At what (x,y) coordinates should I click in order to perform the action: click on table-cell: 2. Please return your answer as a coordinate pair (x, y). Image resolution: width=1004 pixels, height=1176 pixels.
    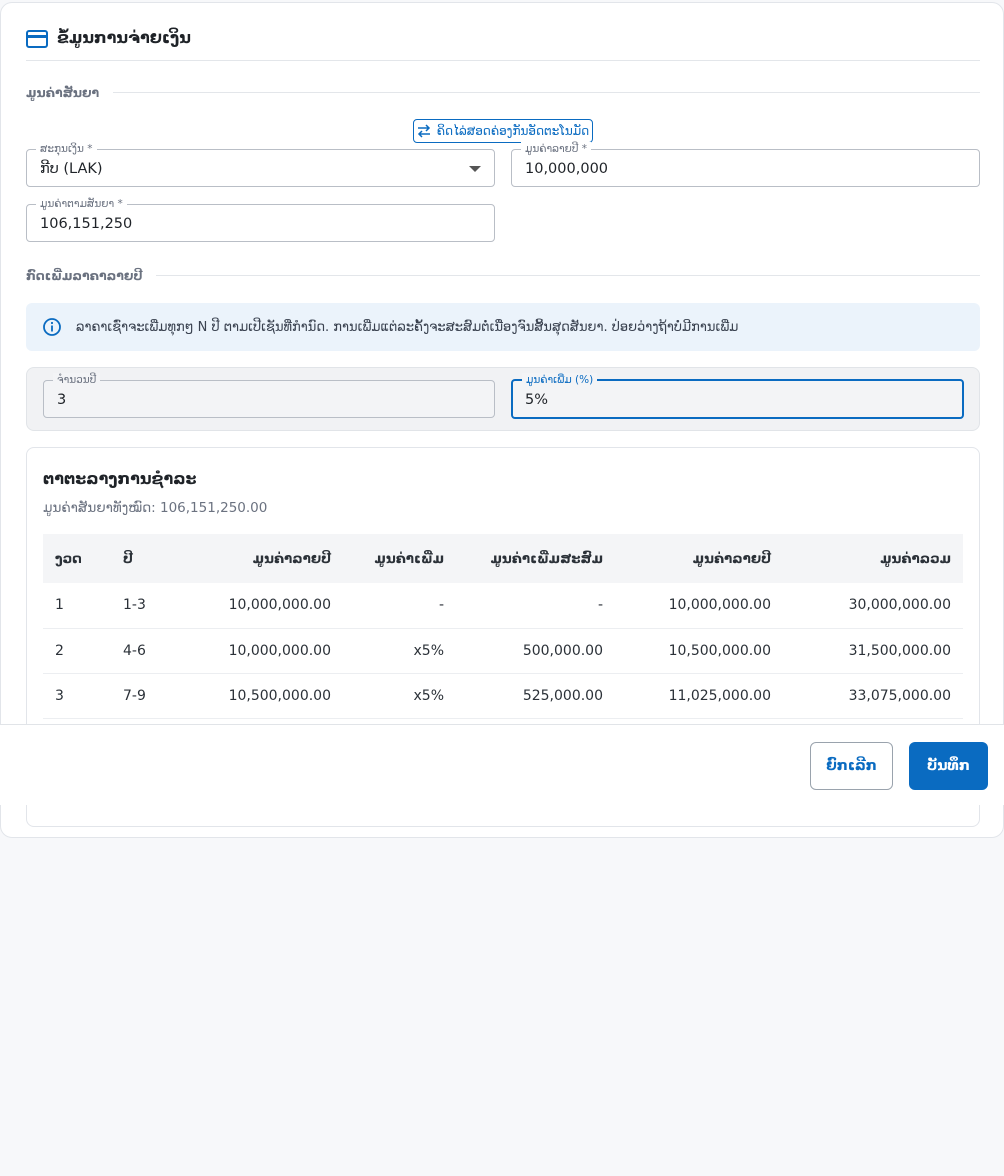
    Looking at the image, I should click on (59, 650).